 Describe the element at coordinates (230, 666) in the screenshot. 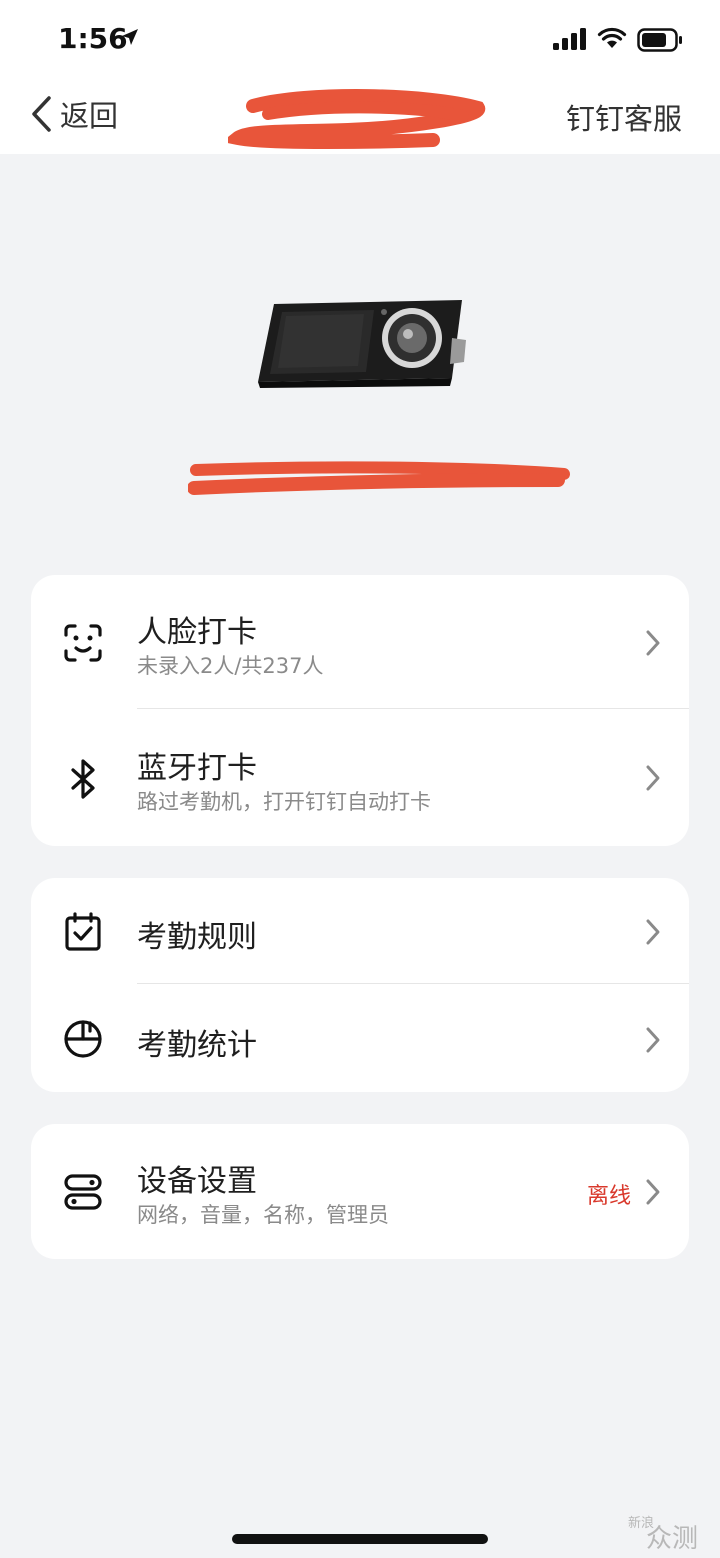

I see `face-checkin-subtitle: 未录入2人/共237人` at that location.